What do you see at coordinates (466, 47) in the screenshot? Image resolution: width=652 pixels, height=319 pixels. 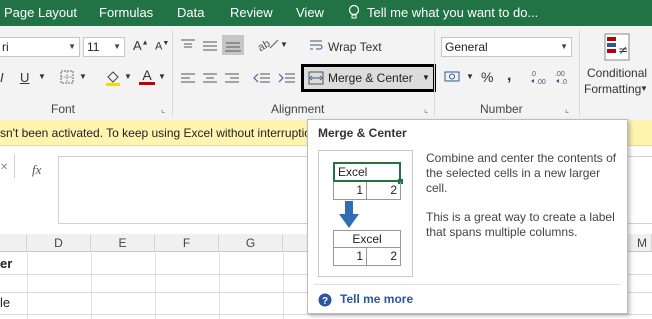 I see `number-format-value: General` at bounding box center [466, 47].